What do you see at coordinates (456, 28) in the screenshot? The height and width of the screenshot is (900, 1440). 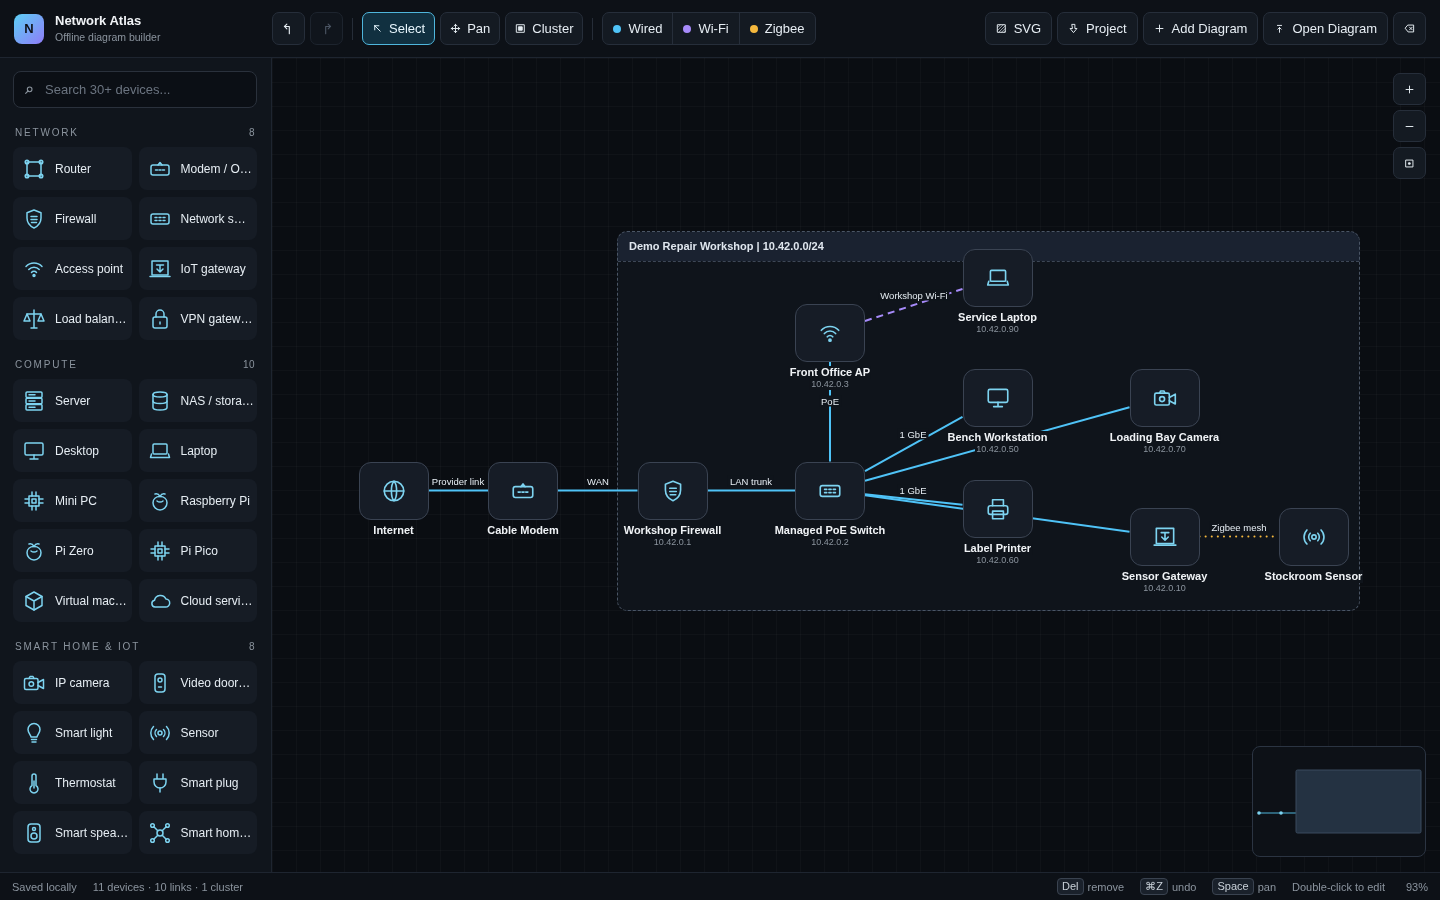 I see `move-arrows-icon` at bounding box center [456, 28].